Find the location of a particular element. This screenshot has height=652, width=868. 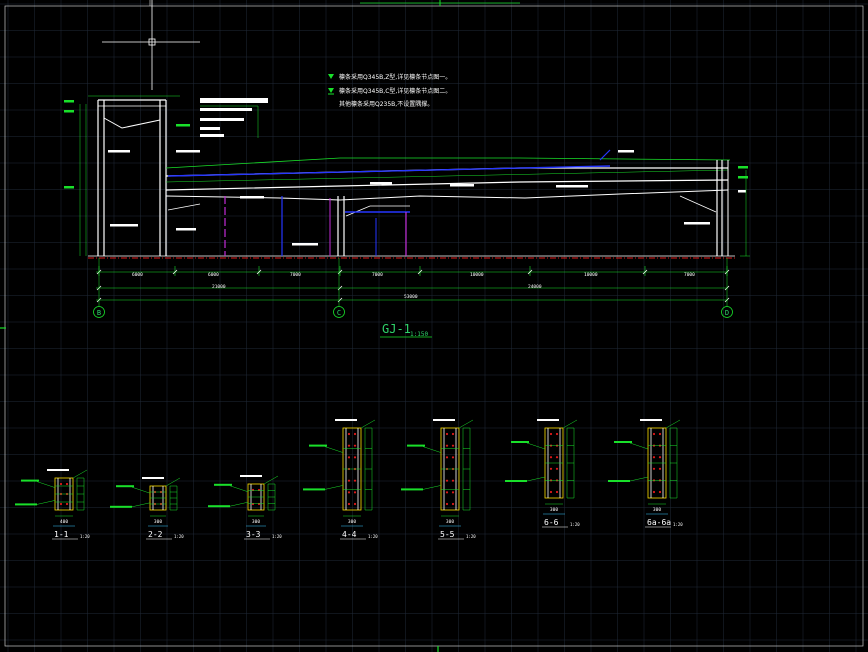

drawing-title: GJ-1 1:150 is located at coordinates (406, 330).